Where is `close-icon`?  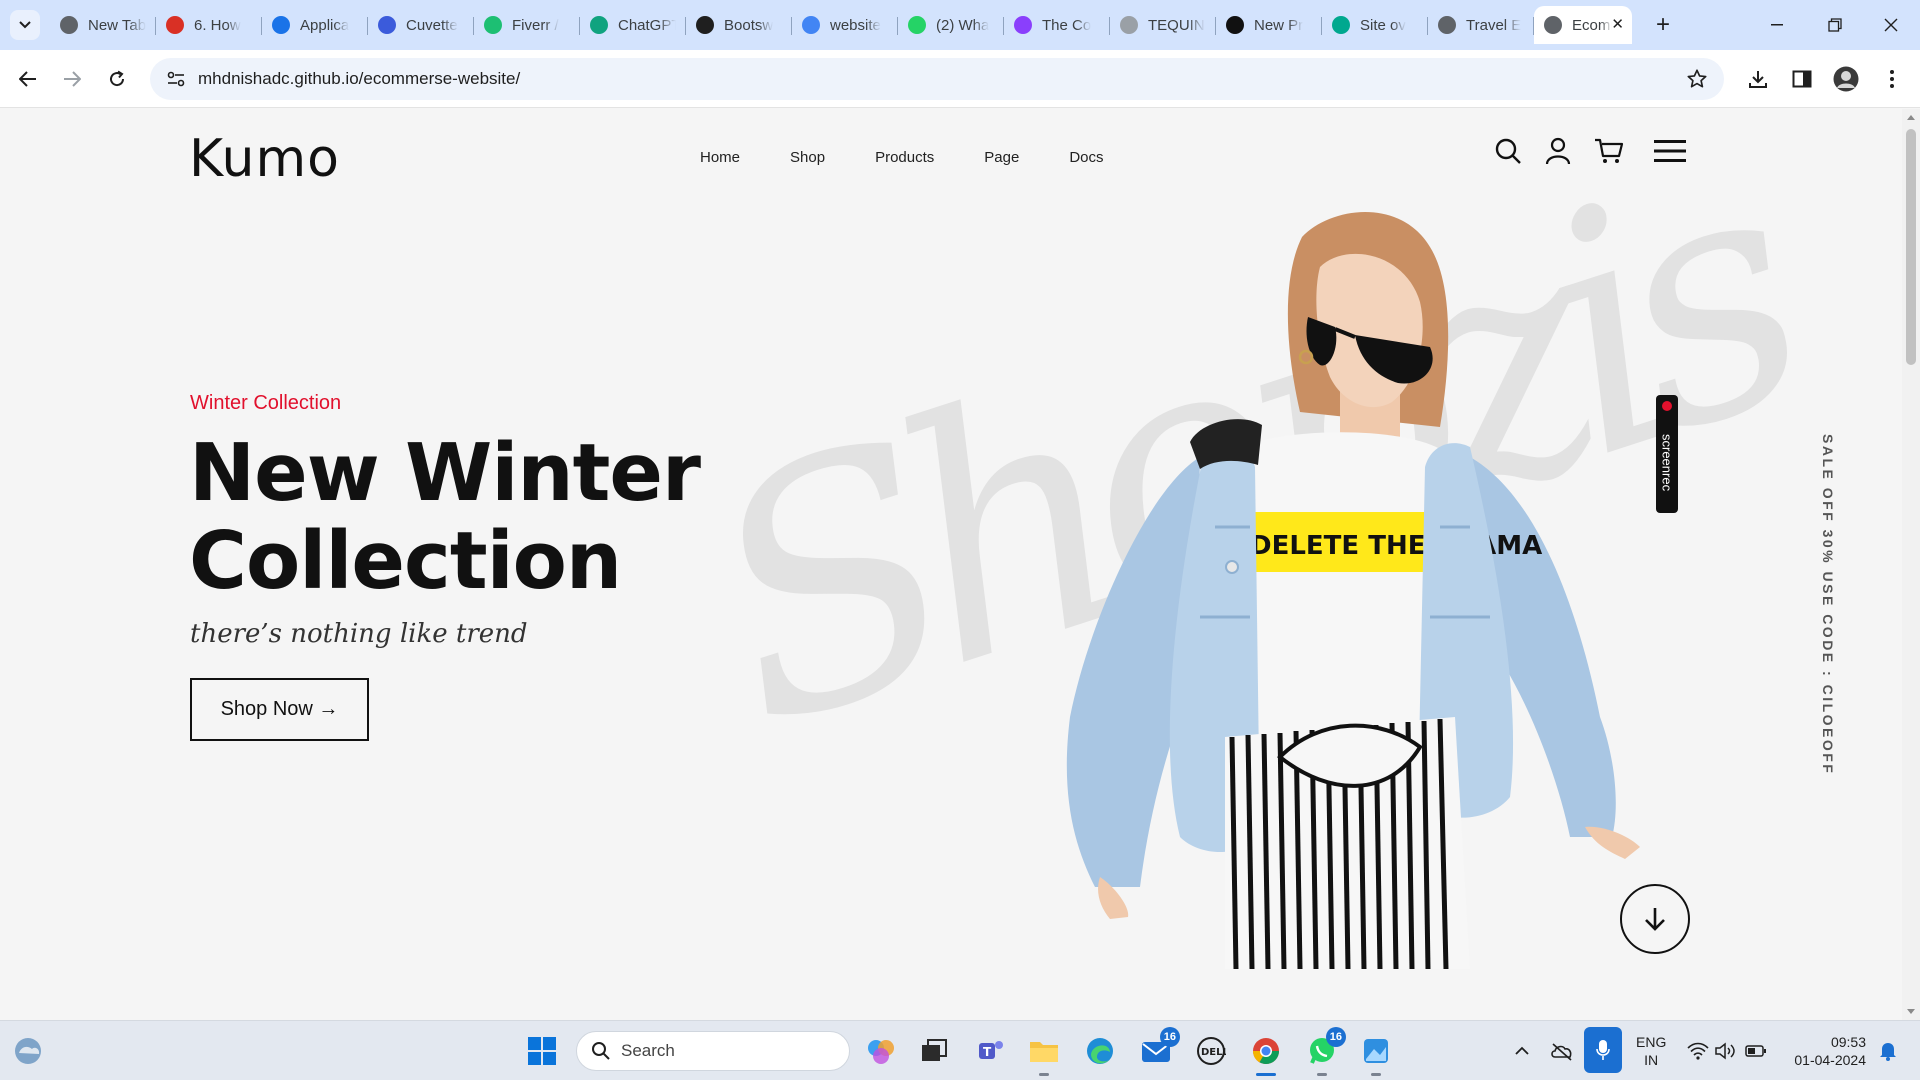 close-icon is located at coordinates (1891, 25).